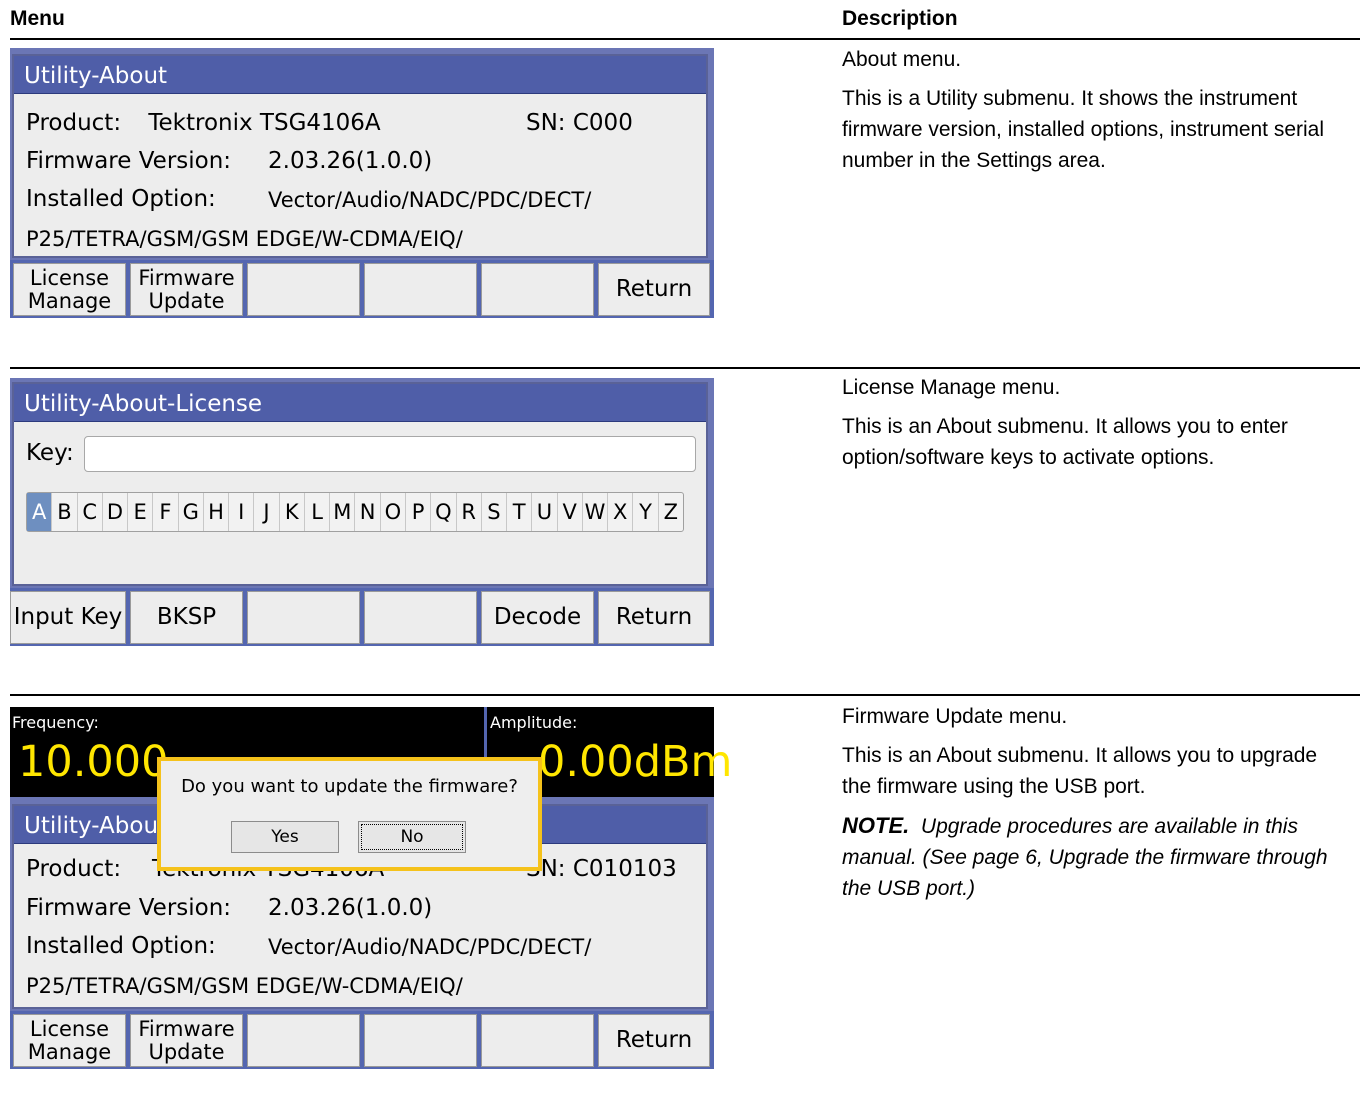 This screenshot has height=1112, width=1361. Describe the element at coordinates (360, 75) in the screenshot. I see `screen-title: Utility-About` at that location.